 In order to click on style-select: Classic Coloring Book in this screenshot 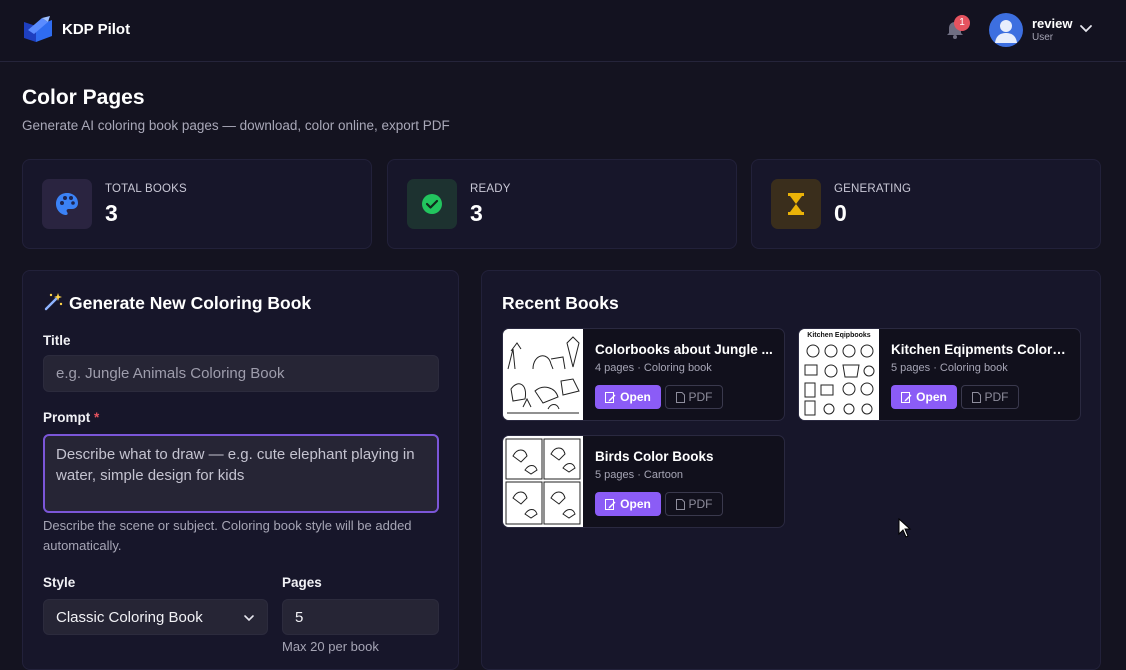, I will do `click(155, 617)`.